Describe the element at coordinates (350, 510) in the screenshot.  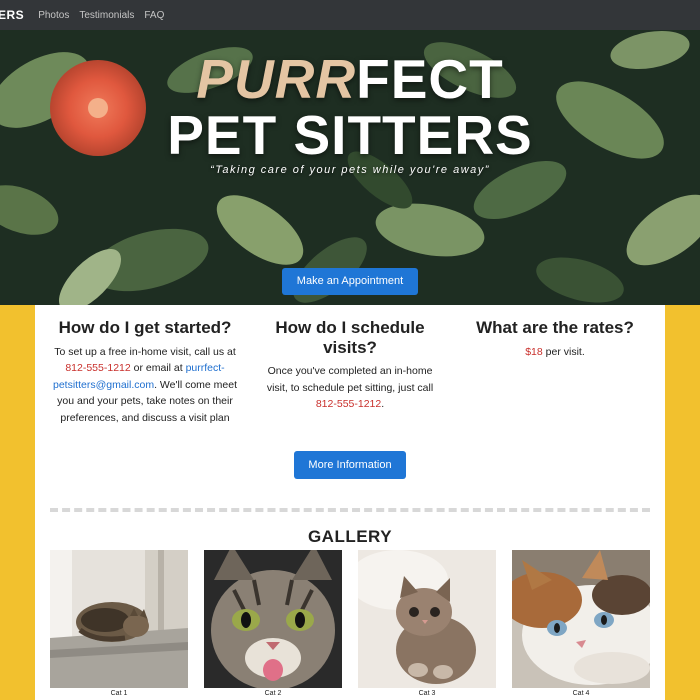
I see `dashed-divider` at that location.